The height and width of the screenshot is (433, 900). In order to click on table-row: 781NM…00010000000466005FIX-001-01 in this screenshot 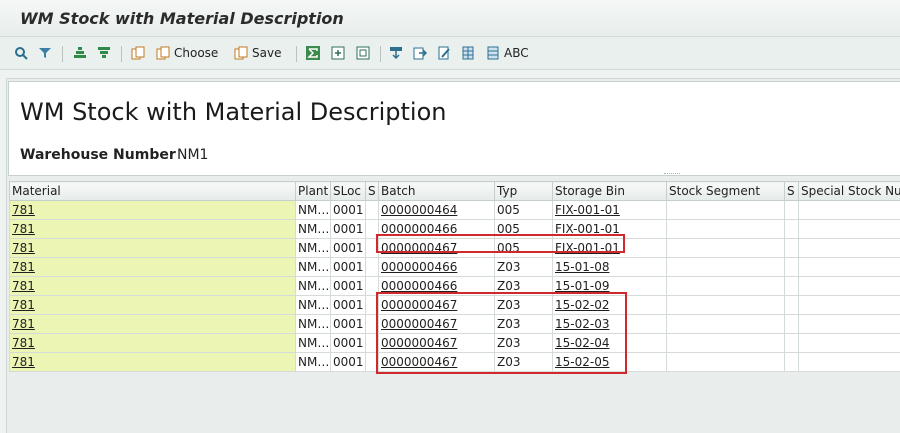, I will do `click(455, 229)`.